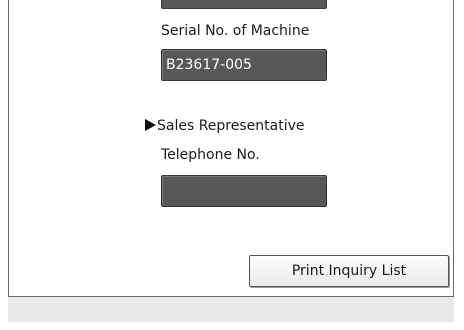 The image size is (464, 330). I want to click on telephone-field, so click(244, 191).